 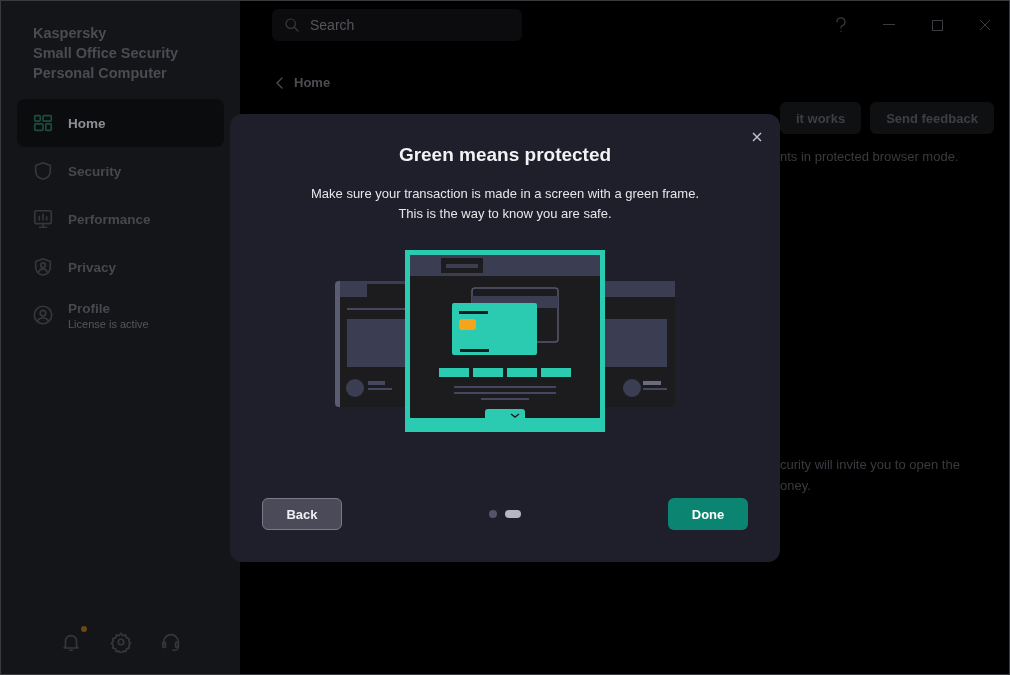 What do you see at coordinates (43, 267) in the screenshot?
I see `shield-user-icon` at bounding box center [43, 267].